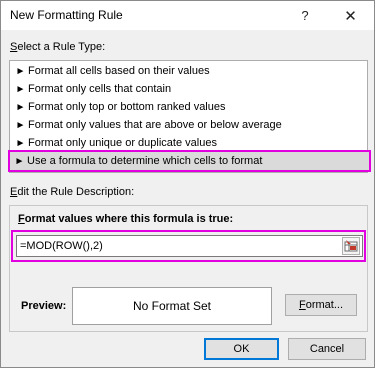 This screenshot has height=368, width=375. Describe the element at coordinates (61, 246) in the screenshot. I see `formula-value: =MOD(ROW(),2)` at that location.